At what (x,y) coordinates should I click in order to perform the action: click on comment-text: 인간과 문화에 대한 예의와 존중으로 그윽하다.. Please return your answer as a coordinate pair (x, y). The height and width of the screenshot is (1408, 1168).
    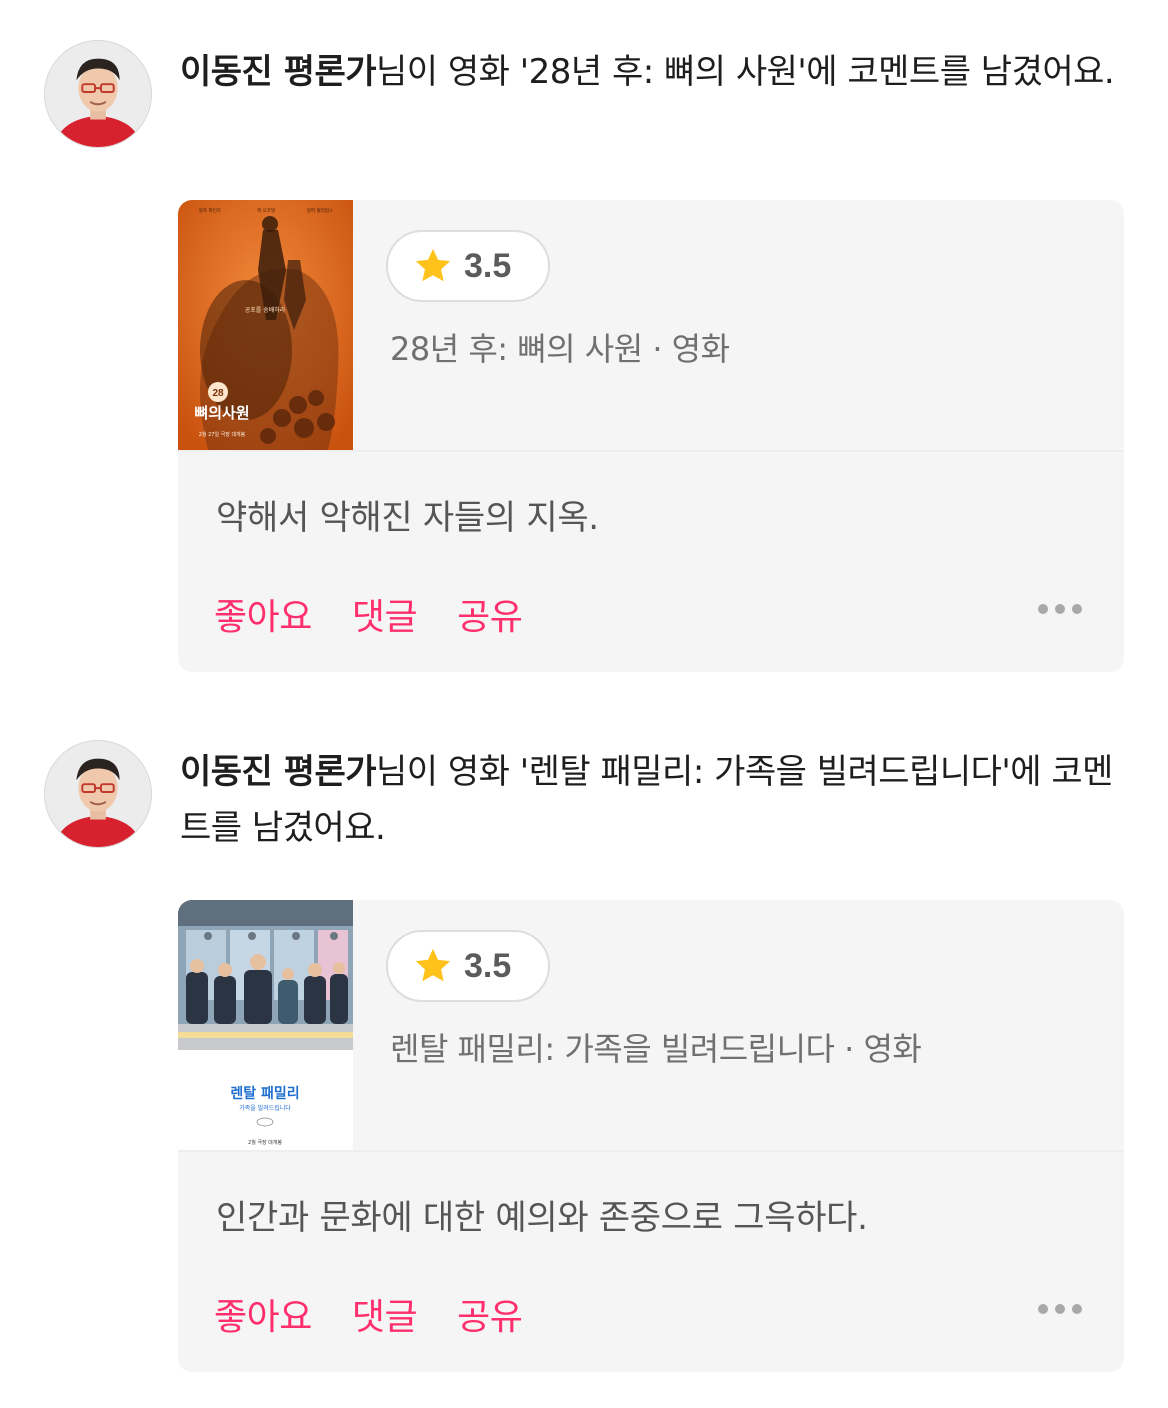
    Looking at the image, I should click on (542, 1214).